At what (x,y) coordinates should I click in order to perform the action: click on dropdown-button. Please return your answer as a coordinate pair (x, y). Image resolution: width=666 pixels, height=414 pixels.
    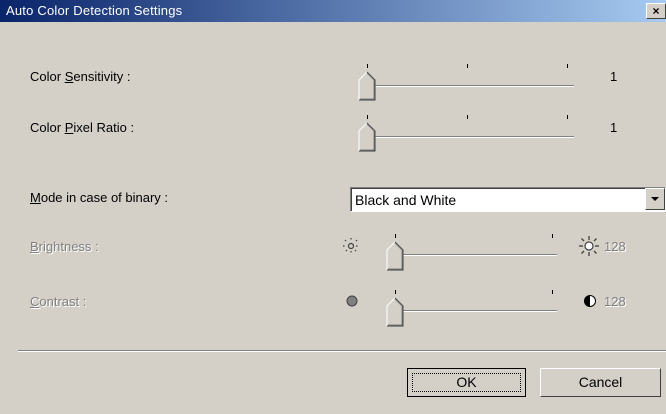
    Looking at the image, I should click on (655, 199).